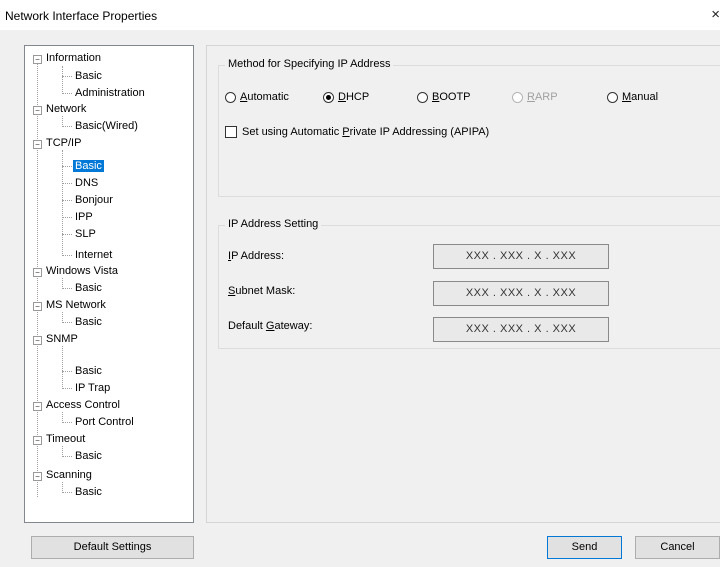  What do you see at coordinates (82, 271) in the screenshot?
I see `tree-item-windows-vista: Windows Vista` at bounding box center [82, 271].